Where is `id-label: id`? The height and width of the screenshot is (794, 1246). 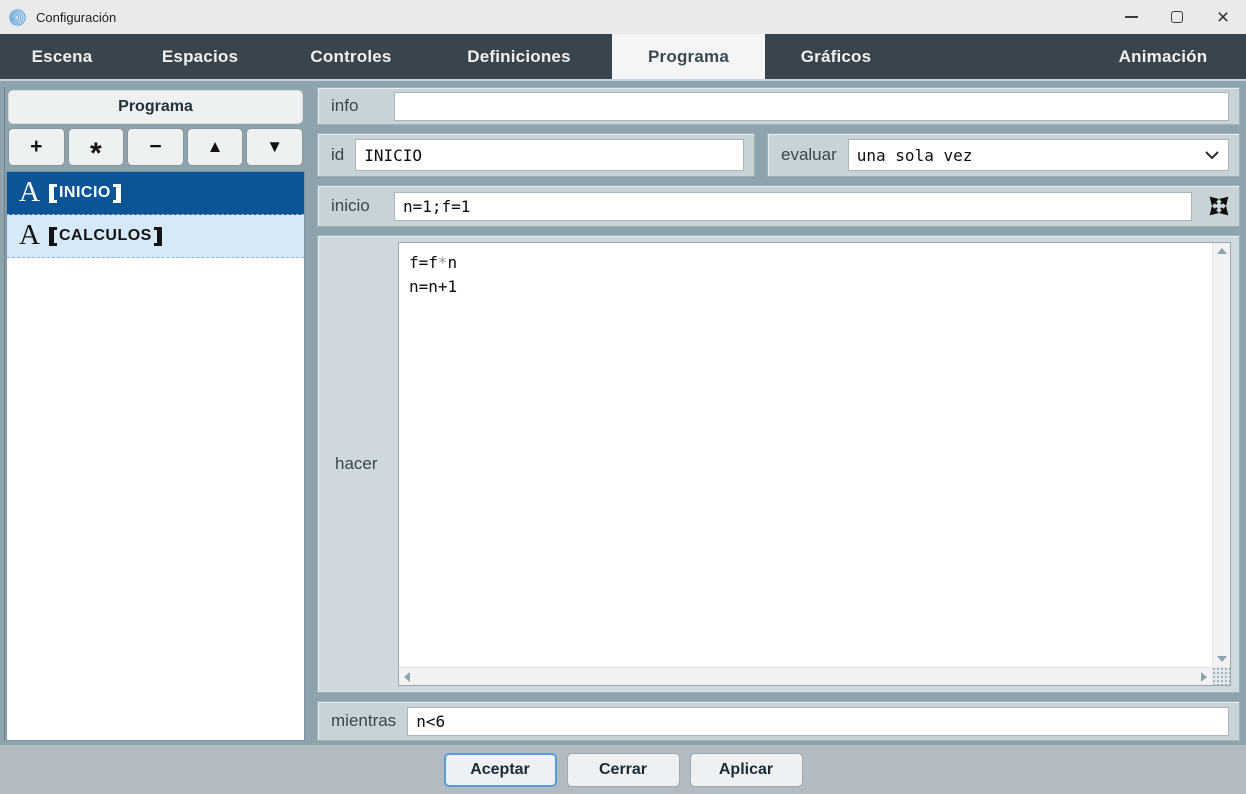 id-label: id is located at coordinates (338, 154).